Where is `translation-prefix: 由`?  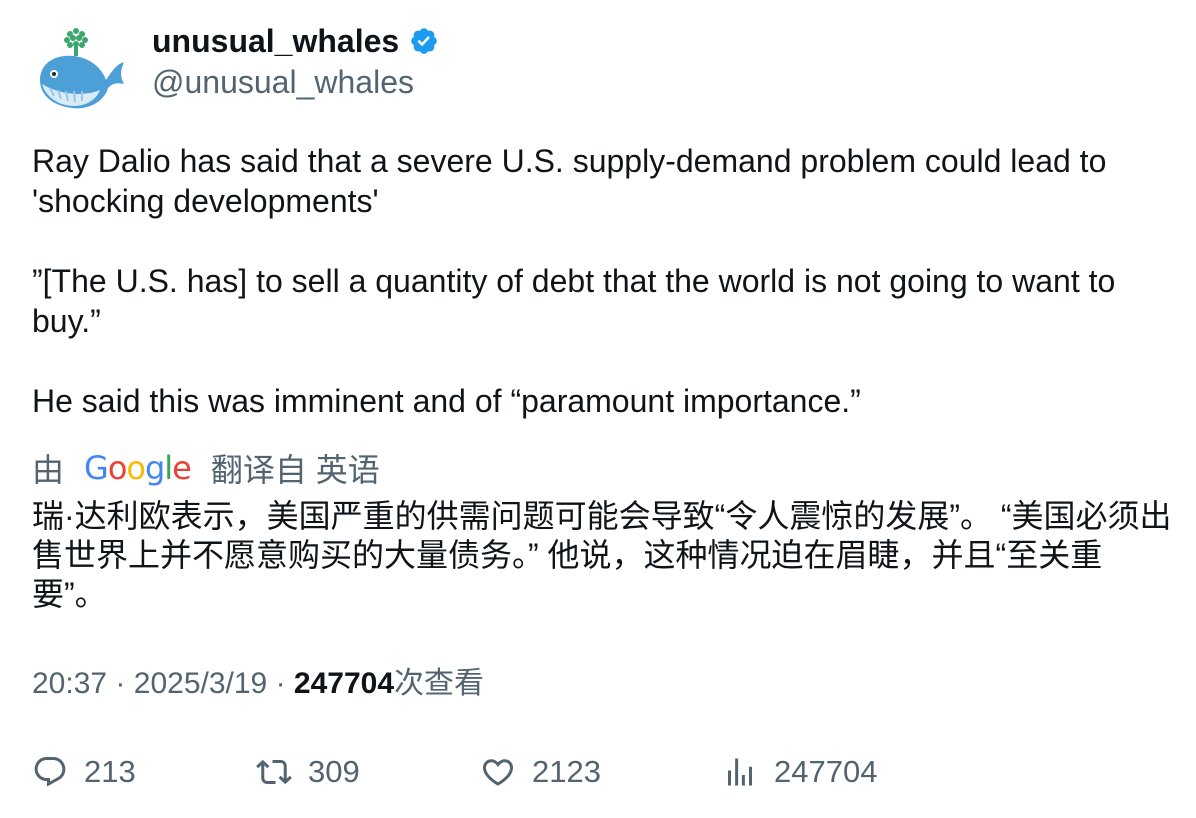 translation-prefix: 由 is located at coordinates (48, 470).